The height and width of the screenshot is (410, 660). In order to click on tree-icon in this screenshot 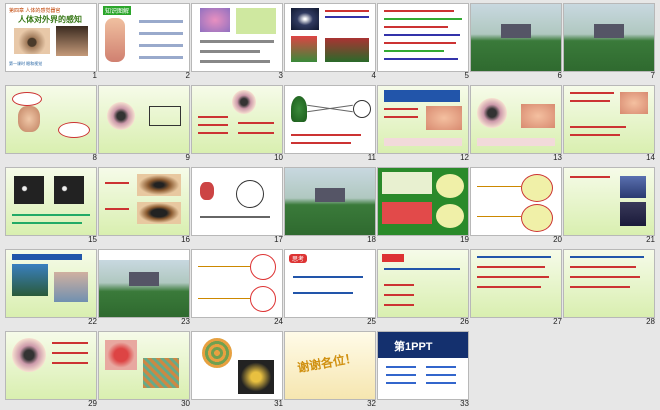, I will do `click(299, 109)`.